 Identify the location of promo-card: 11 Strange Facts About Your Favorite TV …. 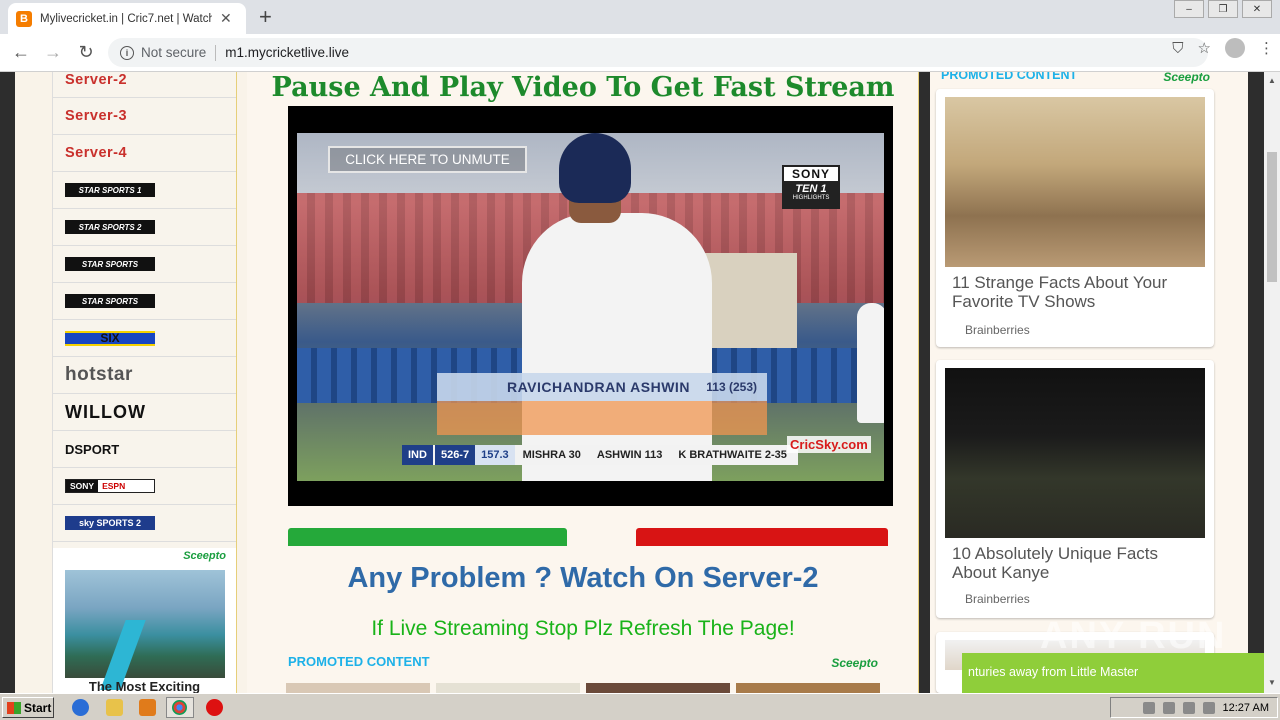
(1075, 218).